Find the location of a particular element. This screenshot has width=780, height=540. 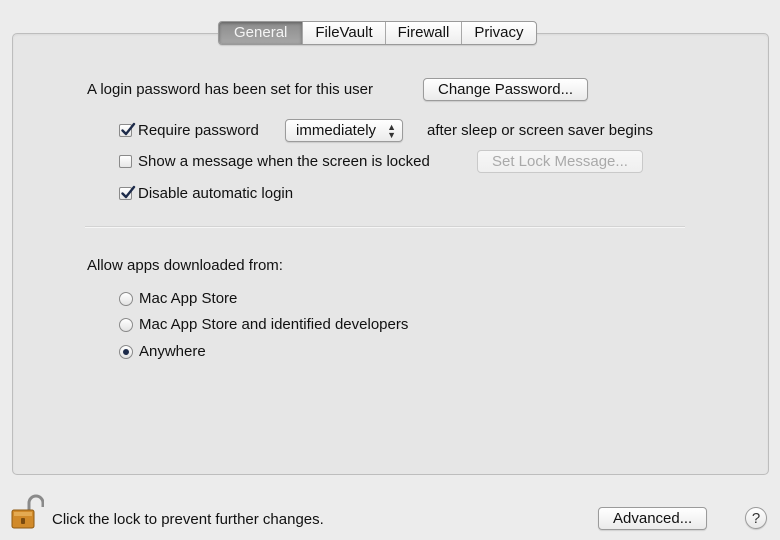

tab-privacy: Privacy is located at coordinates (498, 33).